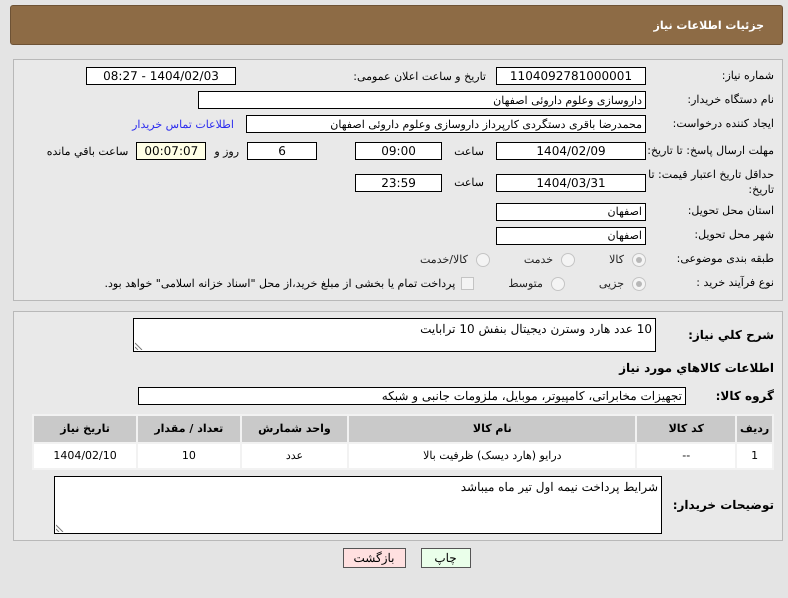 Image resolution: width=788 pixels, height=598 pixels. I want to click on remaining-time-field: 00:07:07, so click(171, 151).